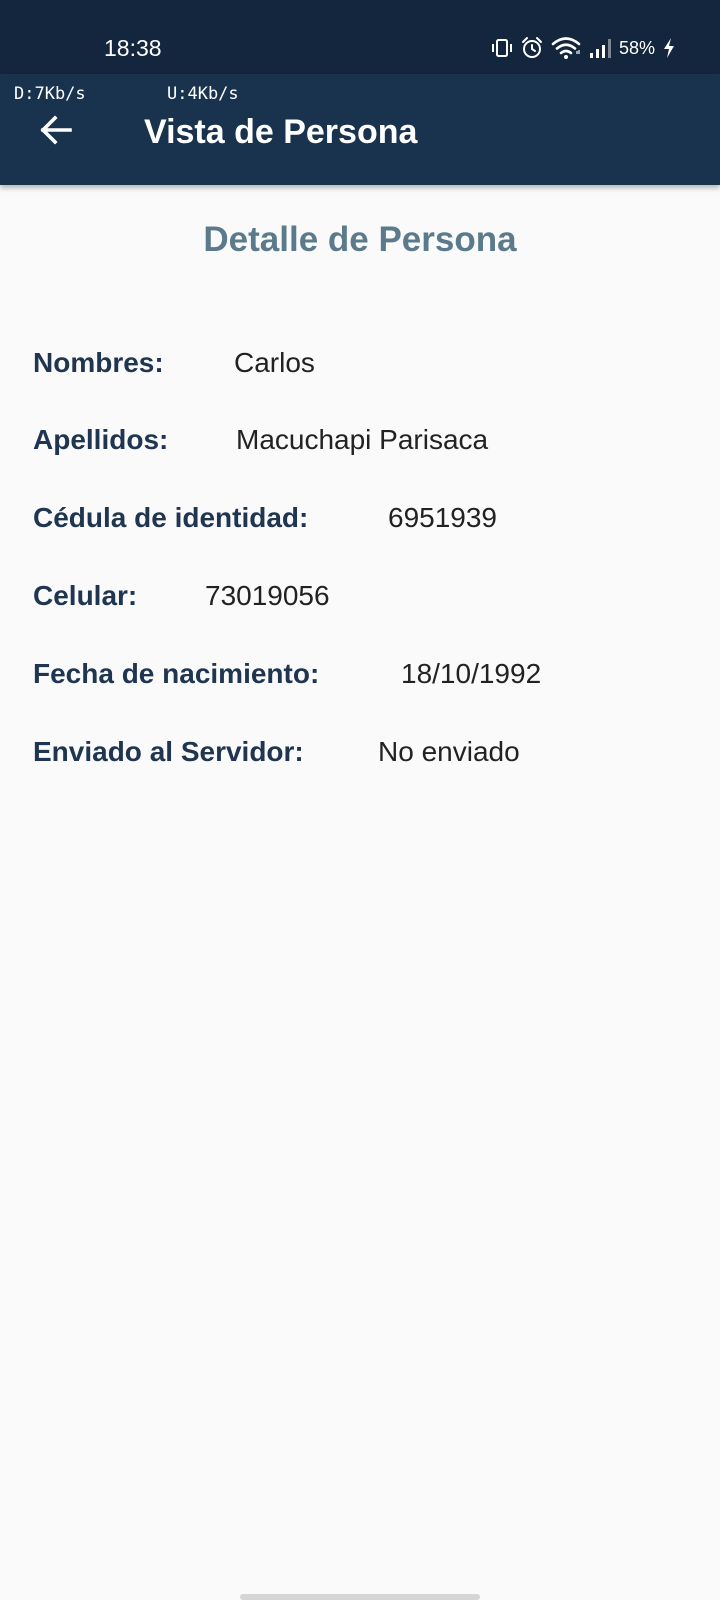 The width and height of the screenshot is (720, 1600). Describe the element at coordinates (363, 674) in the screenshot. I see `field-fecha-nacimiento: Fecha de nacimiento: 18/10/1992` at that location.